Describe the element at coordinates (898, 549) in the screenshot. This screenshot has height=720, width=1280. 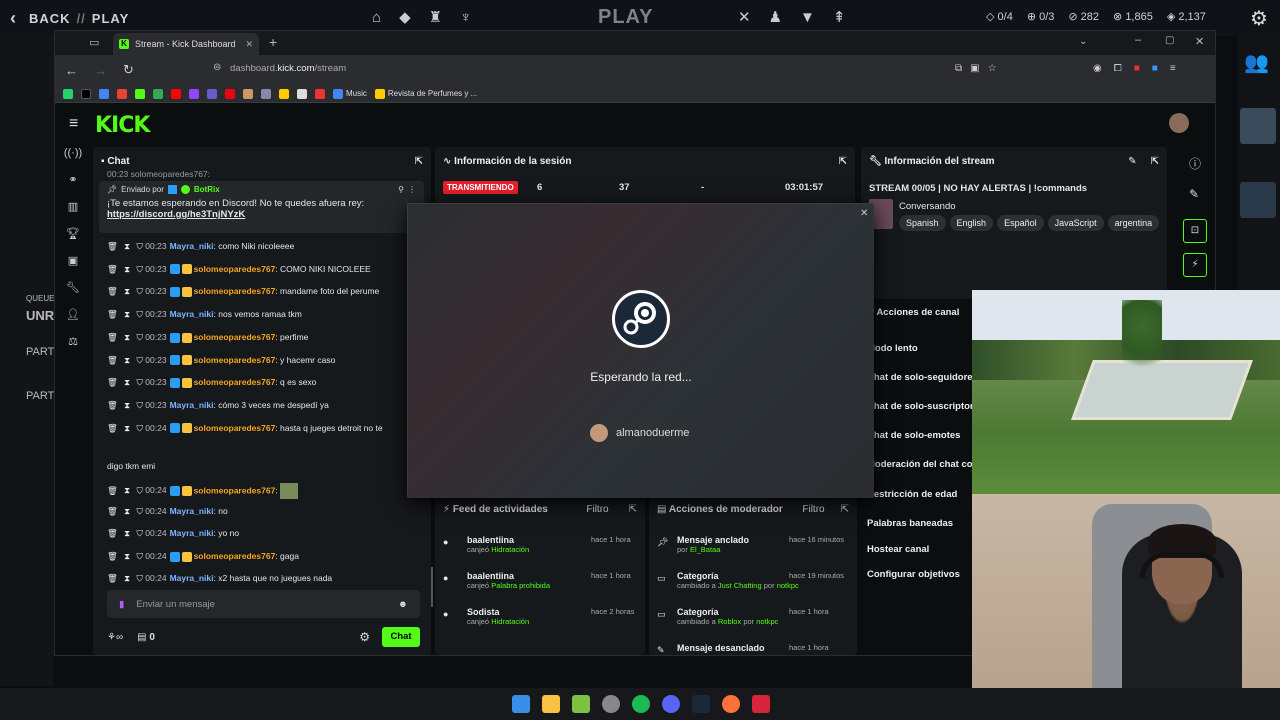
I see `action-host-channel: Hostear canal` at that location.